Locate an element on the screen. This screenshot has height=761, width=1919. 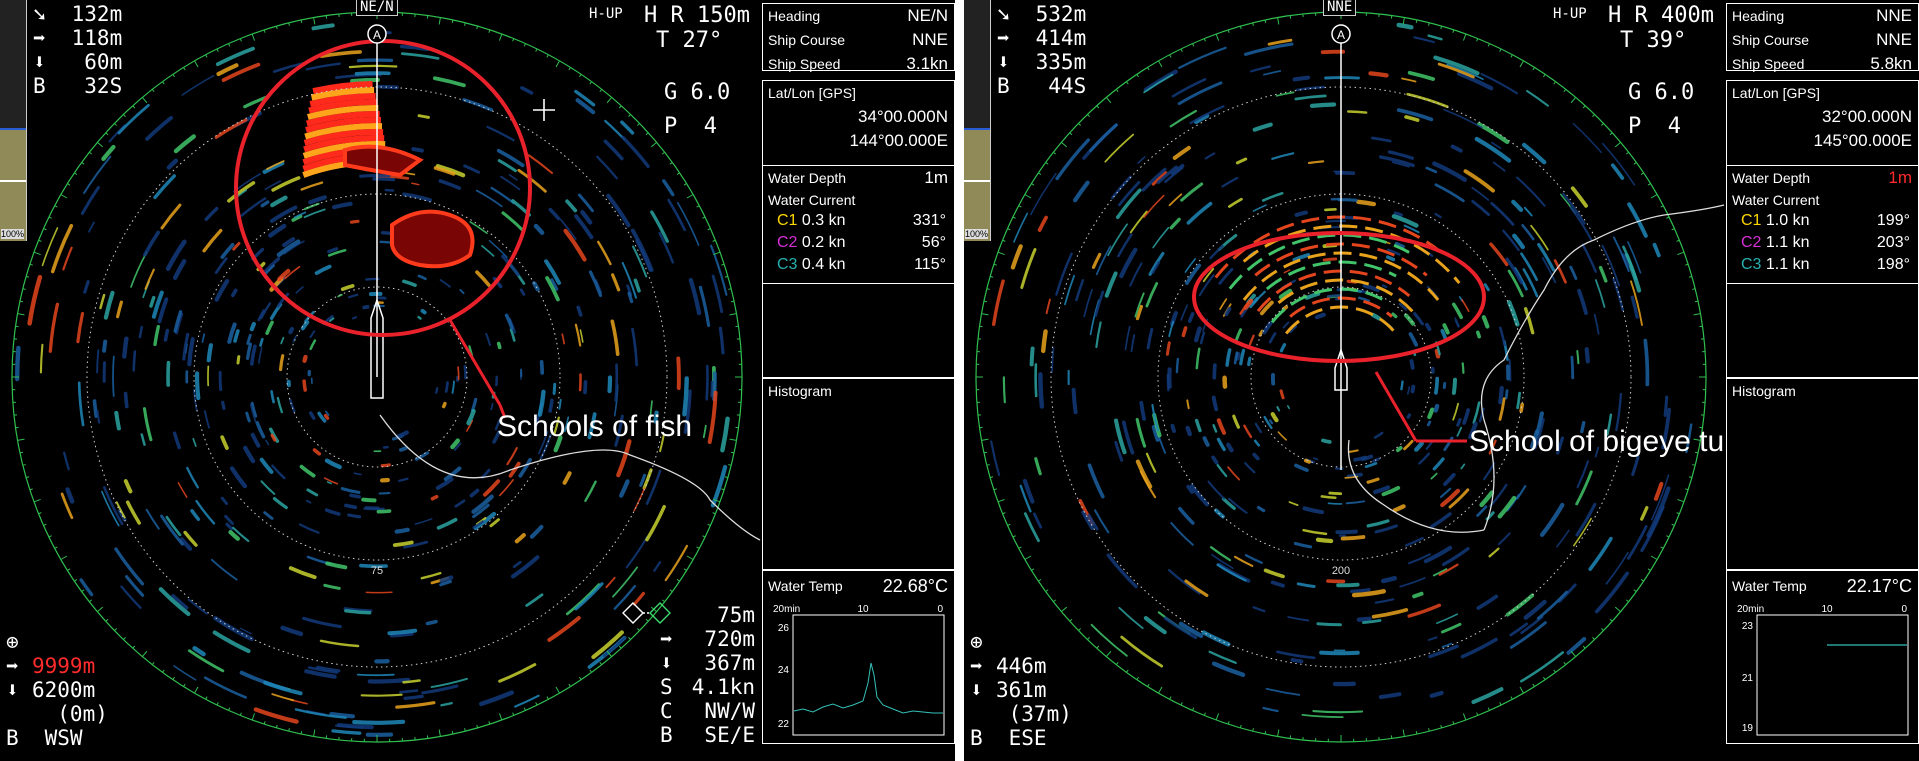
water-temp-value: 22.68°C is located at coordinates (915, 586).